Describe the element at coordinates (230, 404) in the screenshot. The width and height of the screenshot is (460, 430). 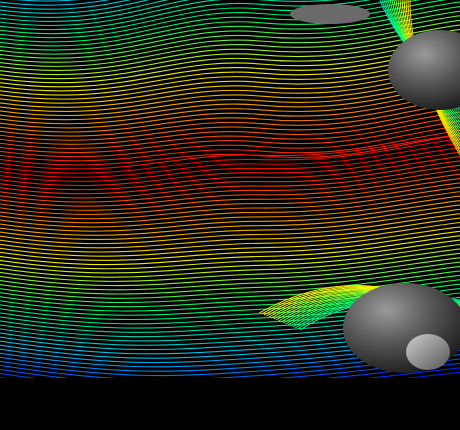
I see `ground-shadow` at that location.